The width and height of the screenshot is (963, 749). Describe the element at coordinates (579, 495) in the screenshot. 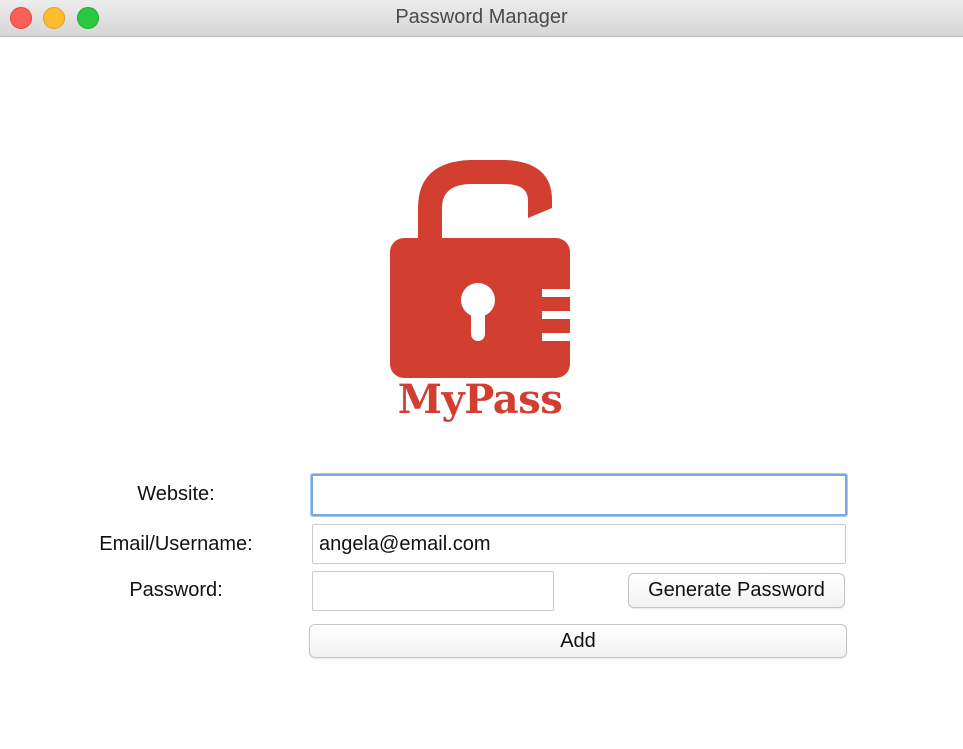

I see `website-input` at that location.